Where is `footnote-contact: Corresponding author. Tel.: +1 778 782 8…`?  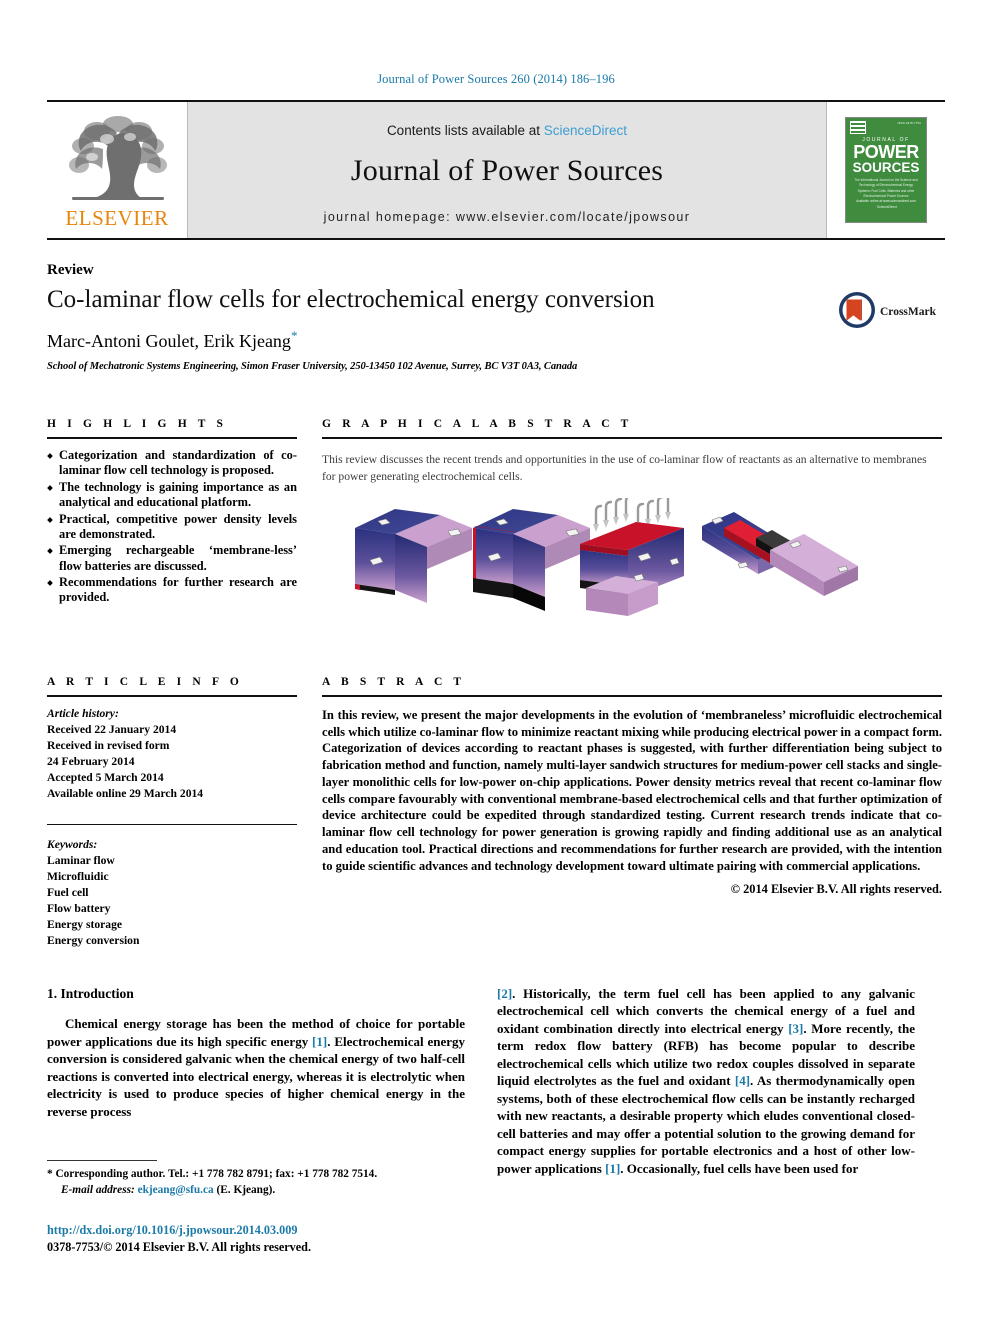 footnote-contact: Corresponding author. Tel.: +1 778 782 8… is located at coordinates (215, 1174).